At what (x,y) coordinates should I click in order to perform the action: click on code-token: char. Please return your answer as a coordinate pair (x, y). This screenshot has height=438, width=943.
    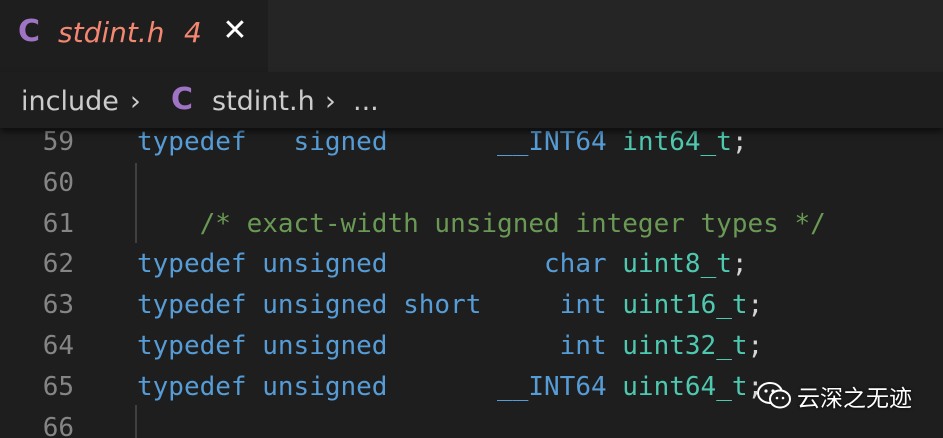
    Looking at the image, I should click on (575, 264).